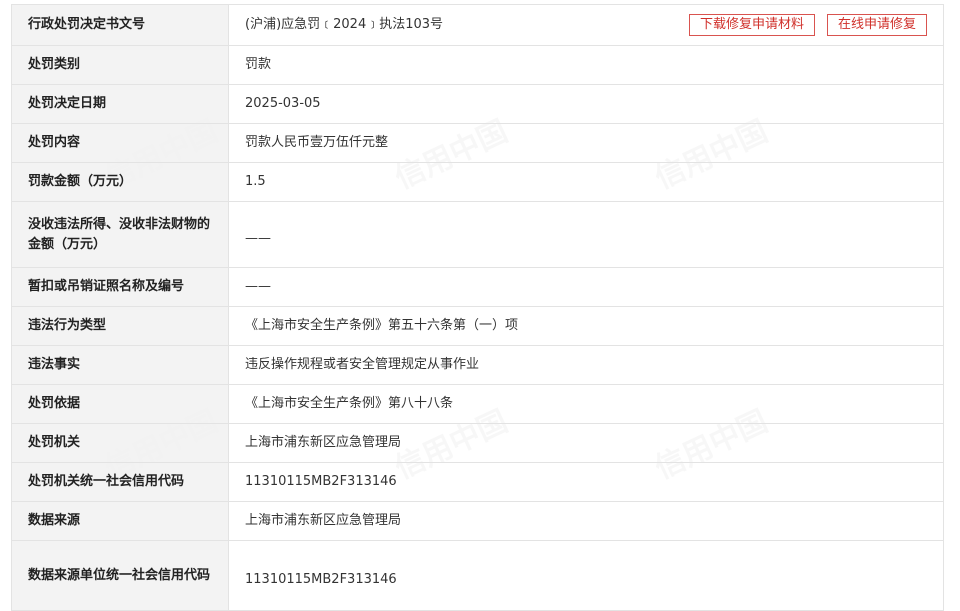 Image resolution: width=960 pixels, height=611 pixels. Describe the element at coordinates (120, 365) in the screenshot. I see `row-label: 违法事实` at that location.